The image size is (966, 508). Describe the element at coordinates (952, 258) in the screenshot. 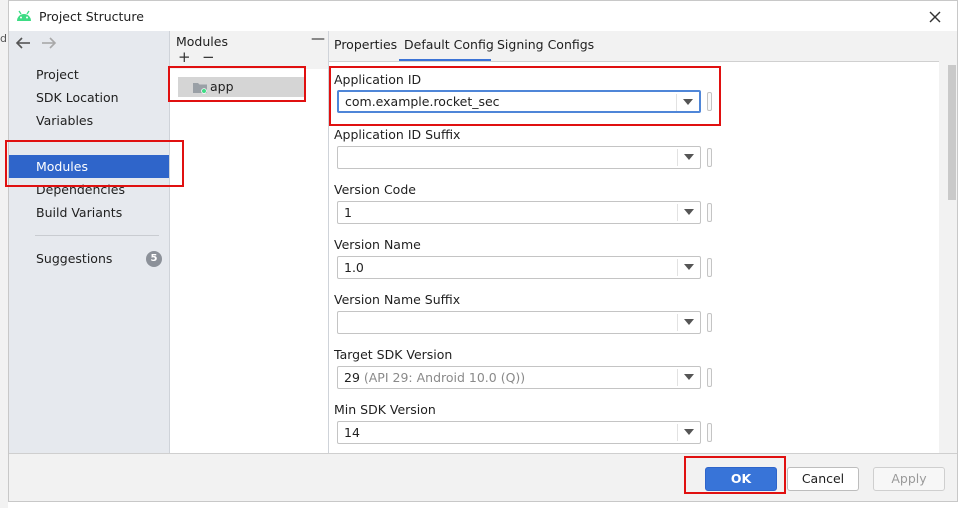

I see `vertical-scrollbar` at that location.